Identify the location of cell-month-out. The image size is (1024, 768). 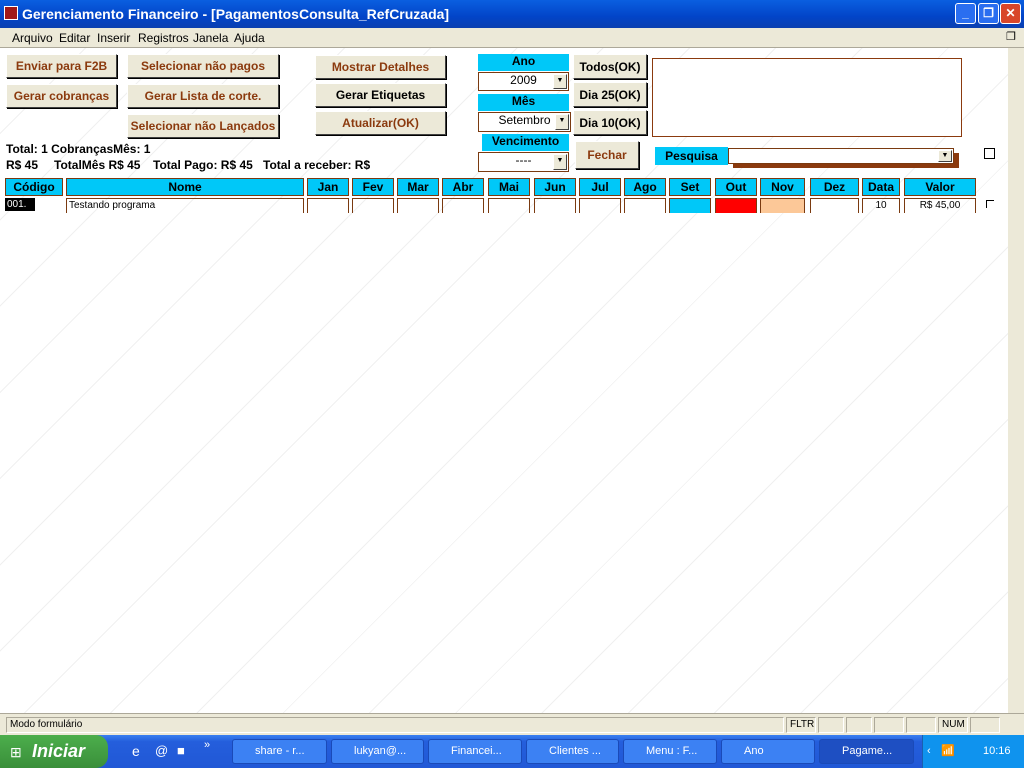
(736, 205).